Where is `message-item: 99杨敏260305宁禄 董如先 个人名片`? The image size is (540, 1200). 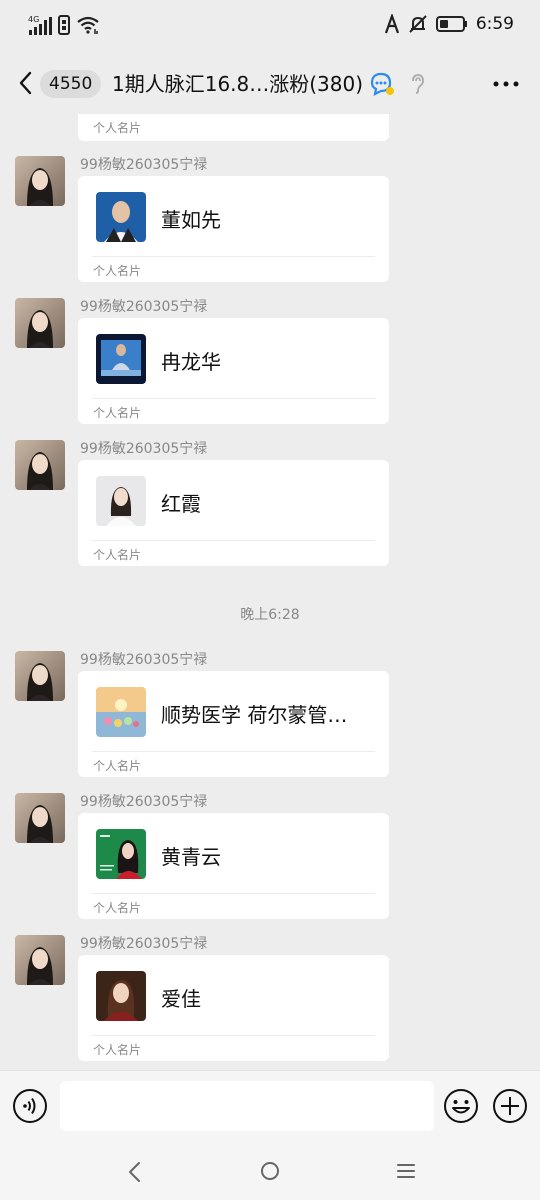
message-item: 99杨敏260305宁禄 董如先 个人名片 is located at coordinates (270, 220).